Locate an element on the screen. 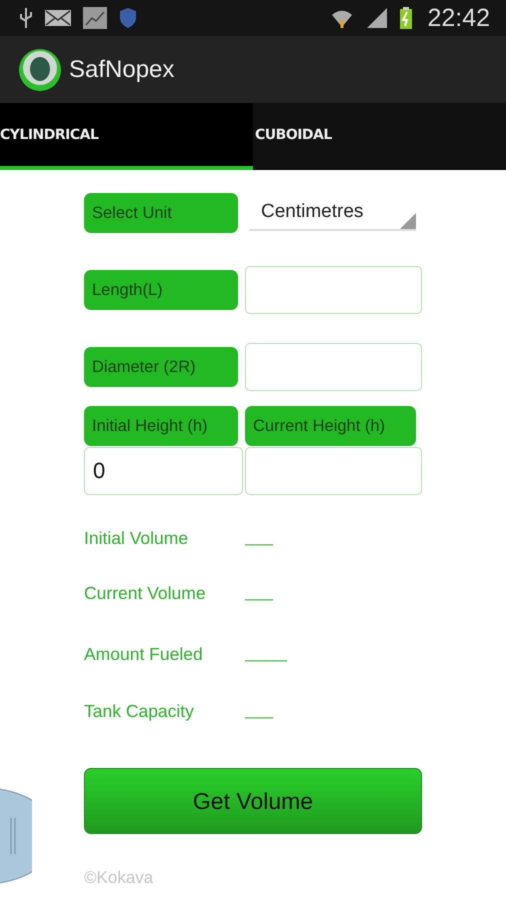  signal-icon is located at coordinates (377, 18).